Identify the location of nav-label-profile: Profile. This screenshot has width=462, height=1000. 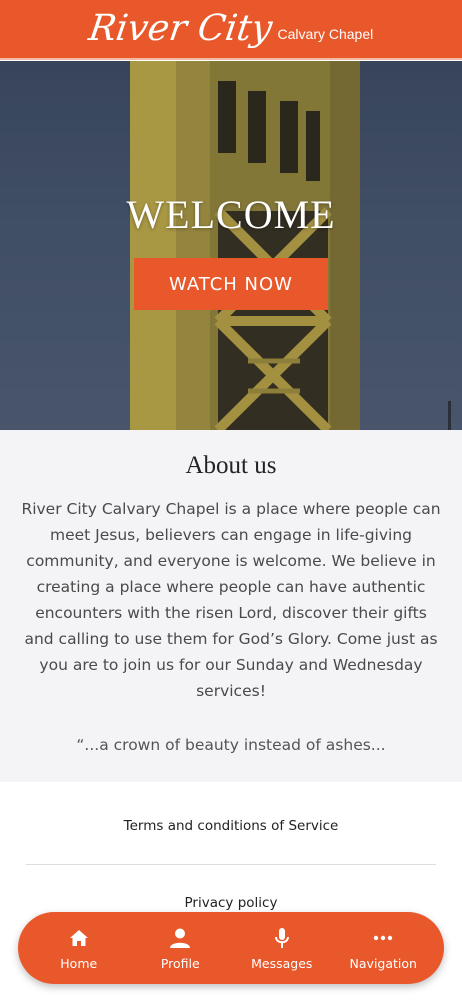
(180, 963).